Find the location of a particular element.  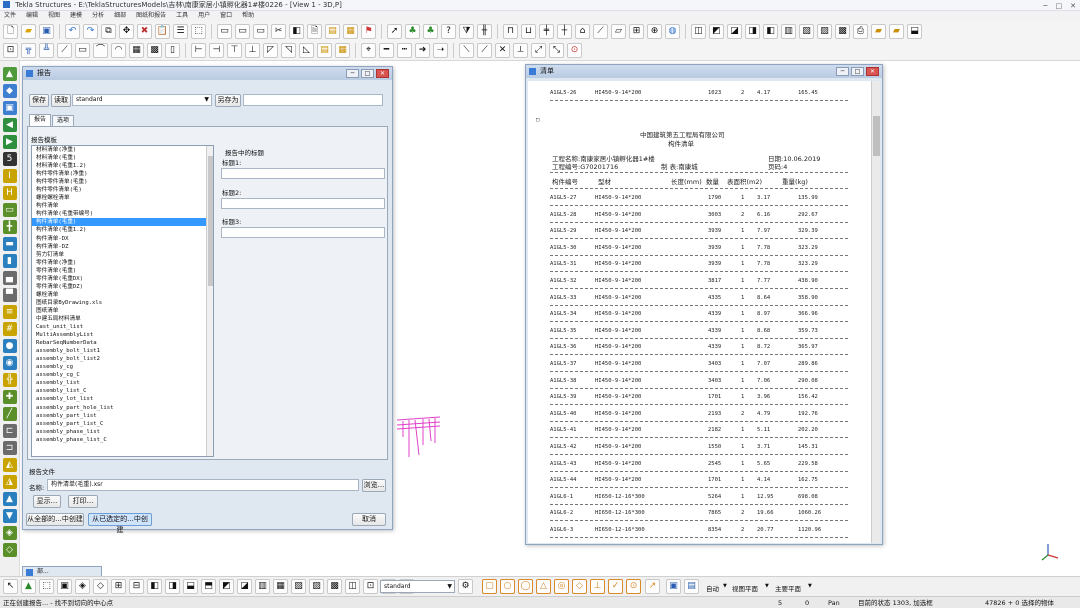

template-list-item: assembly_phase_list is located at coordinates (122, 432).